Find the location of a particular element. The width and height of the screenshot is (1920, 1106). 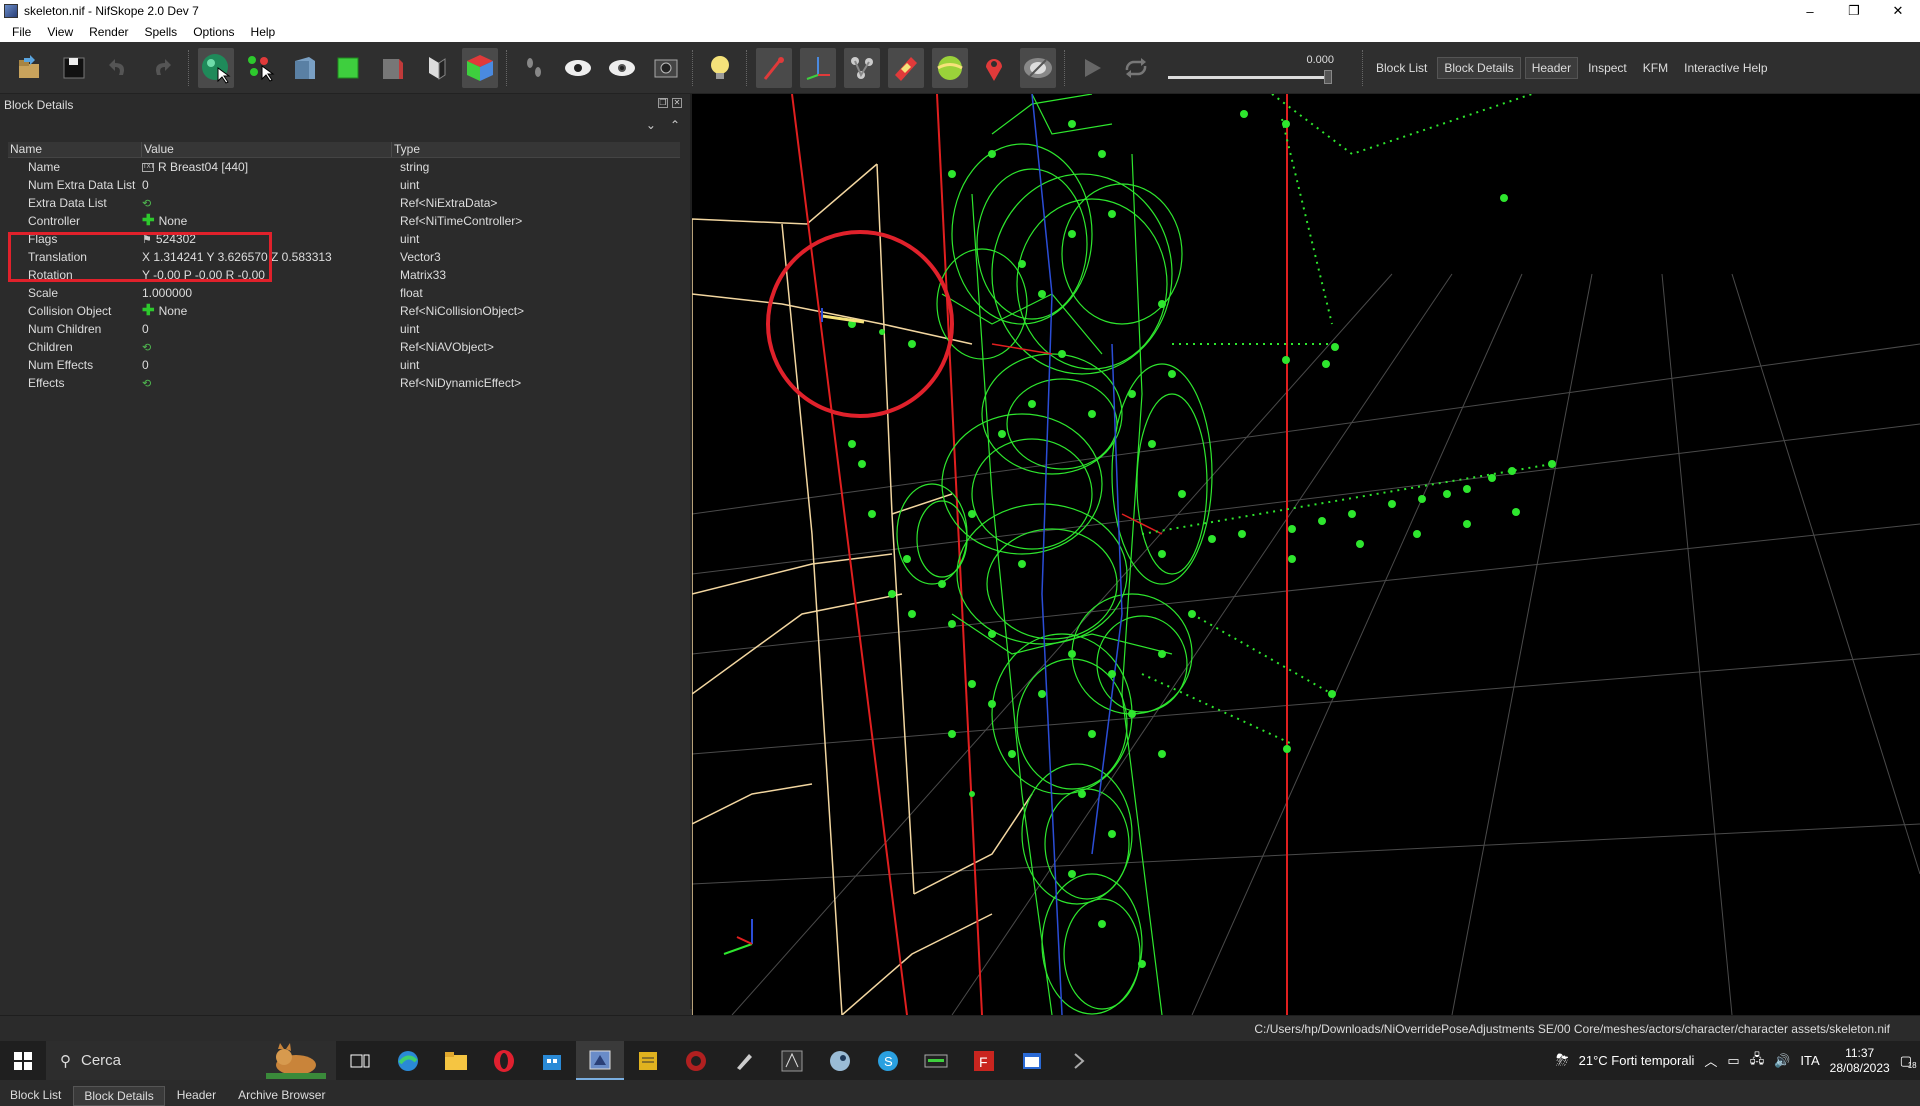

field-value-name: TXT R Breast04 [440] is located at coordinates (267, 167).